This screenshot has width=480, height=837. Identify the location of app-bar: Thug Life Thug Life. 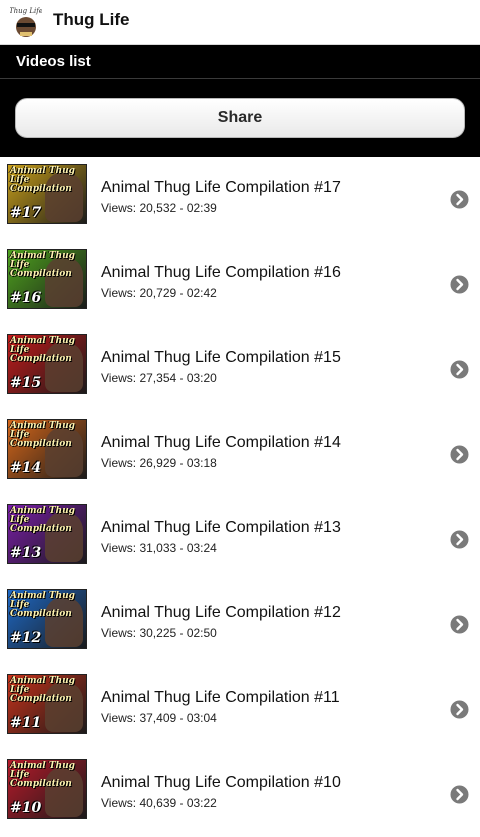
(240, 22).